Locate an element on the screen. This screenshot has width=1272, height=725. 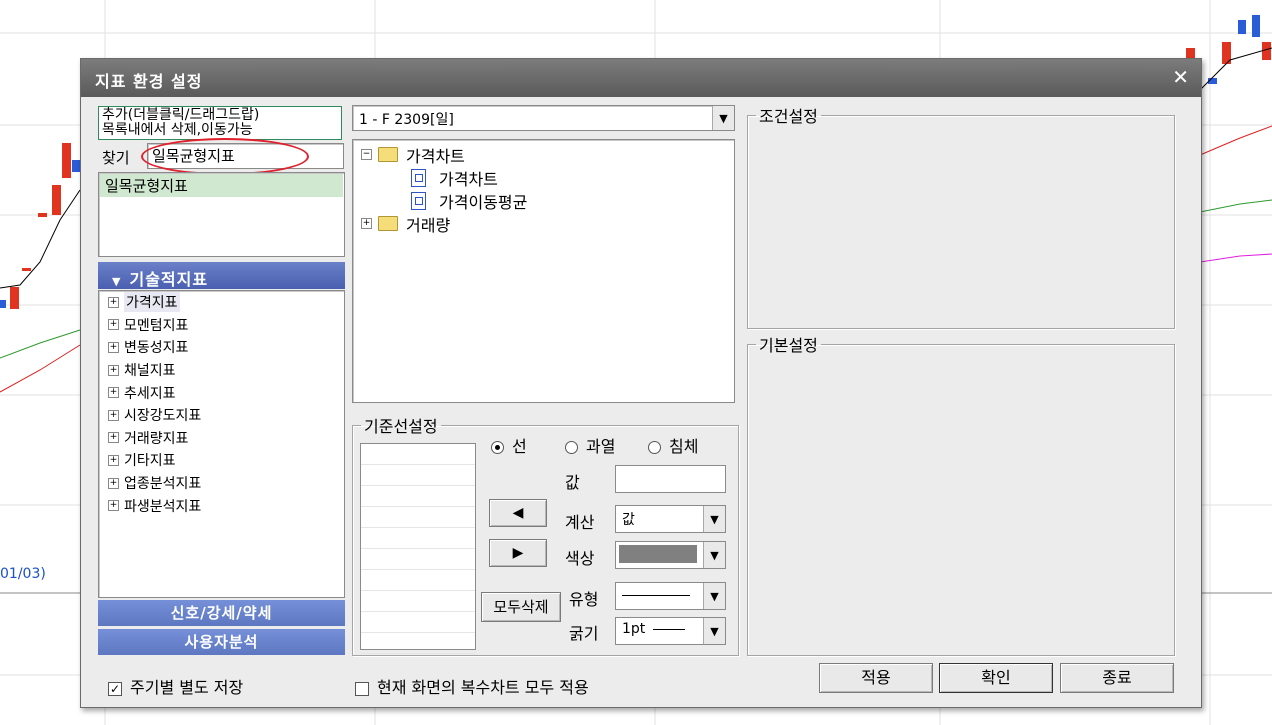
triangle-down-icon: ▼ is located at coordinates (117, 281).